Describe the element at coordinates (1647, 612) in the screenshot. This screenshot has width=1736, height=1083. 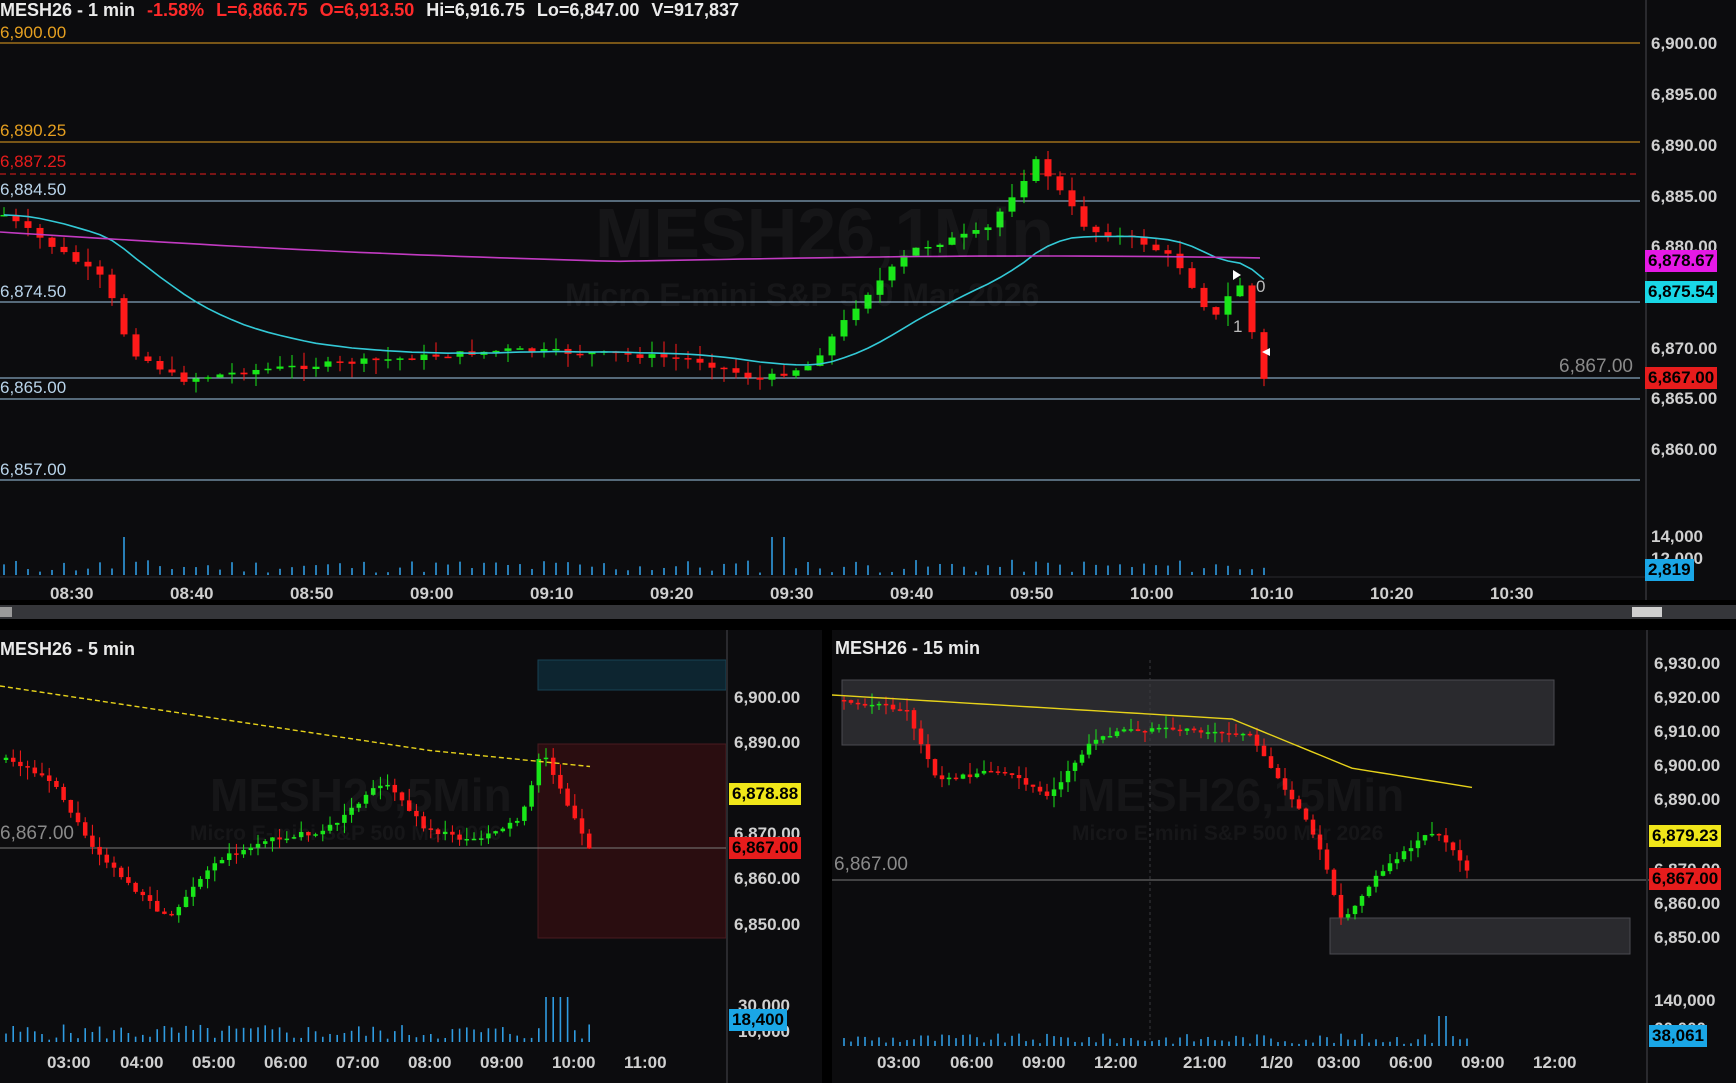
I see `top-scrollbar-thumb` at that location.